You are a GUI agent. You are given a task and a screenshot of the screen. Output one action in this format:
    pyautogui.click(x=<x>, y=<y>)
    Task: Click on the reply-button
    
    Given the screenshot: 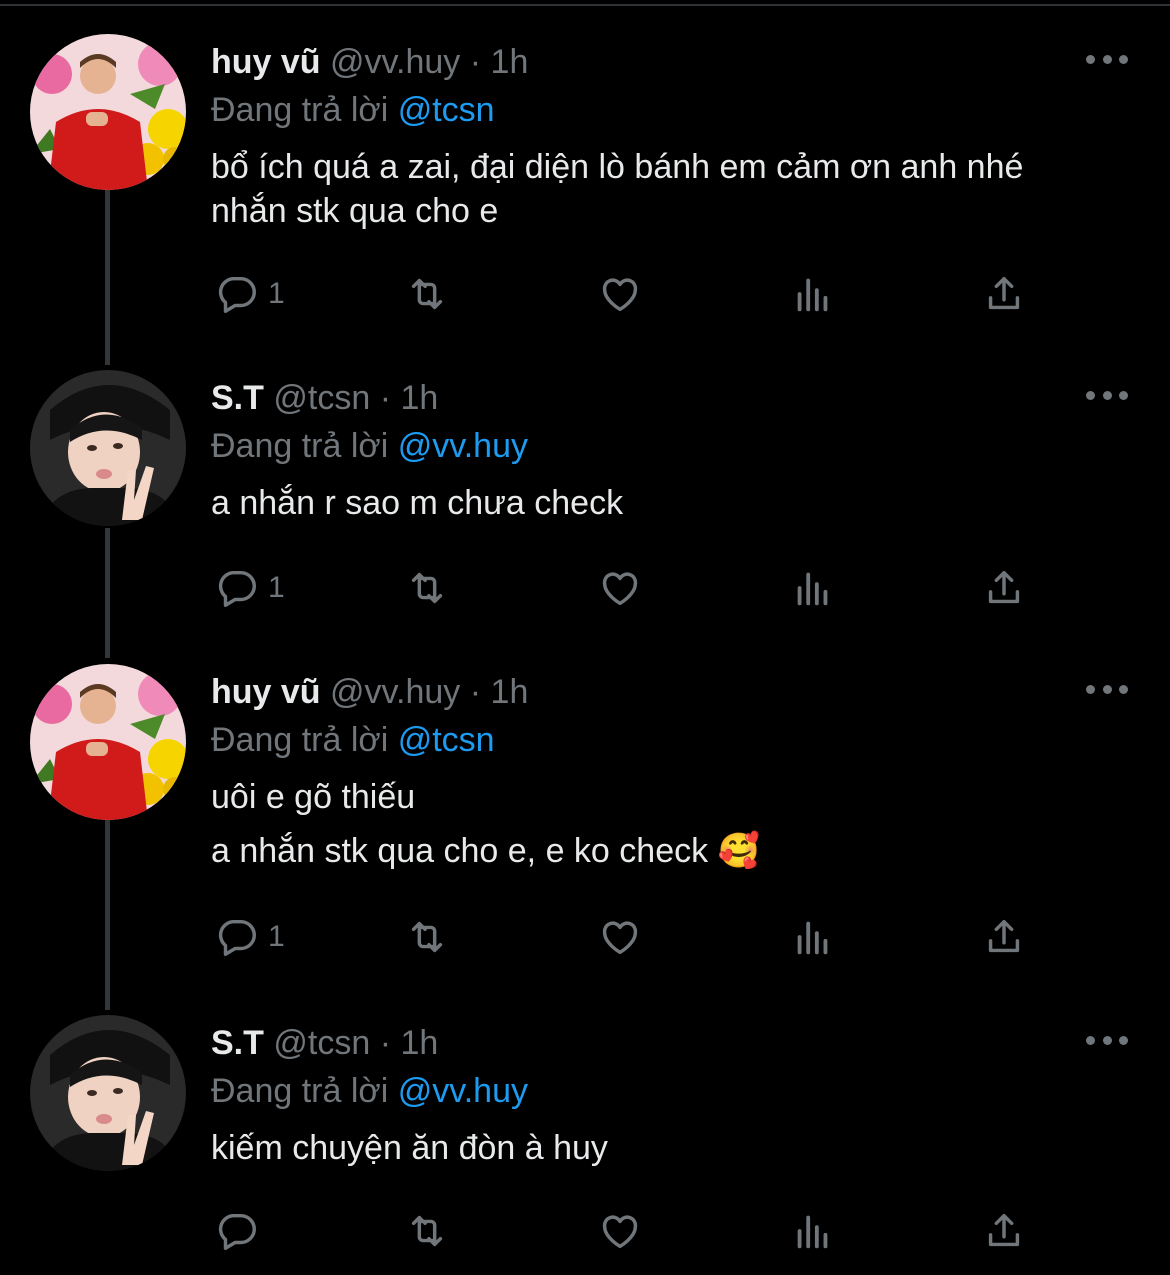 What is the action you would take?
    pyautogui.click(x=241, y=1231)
    